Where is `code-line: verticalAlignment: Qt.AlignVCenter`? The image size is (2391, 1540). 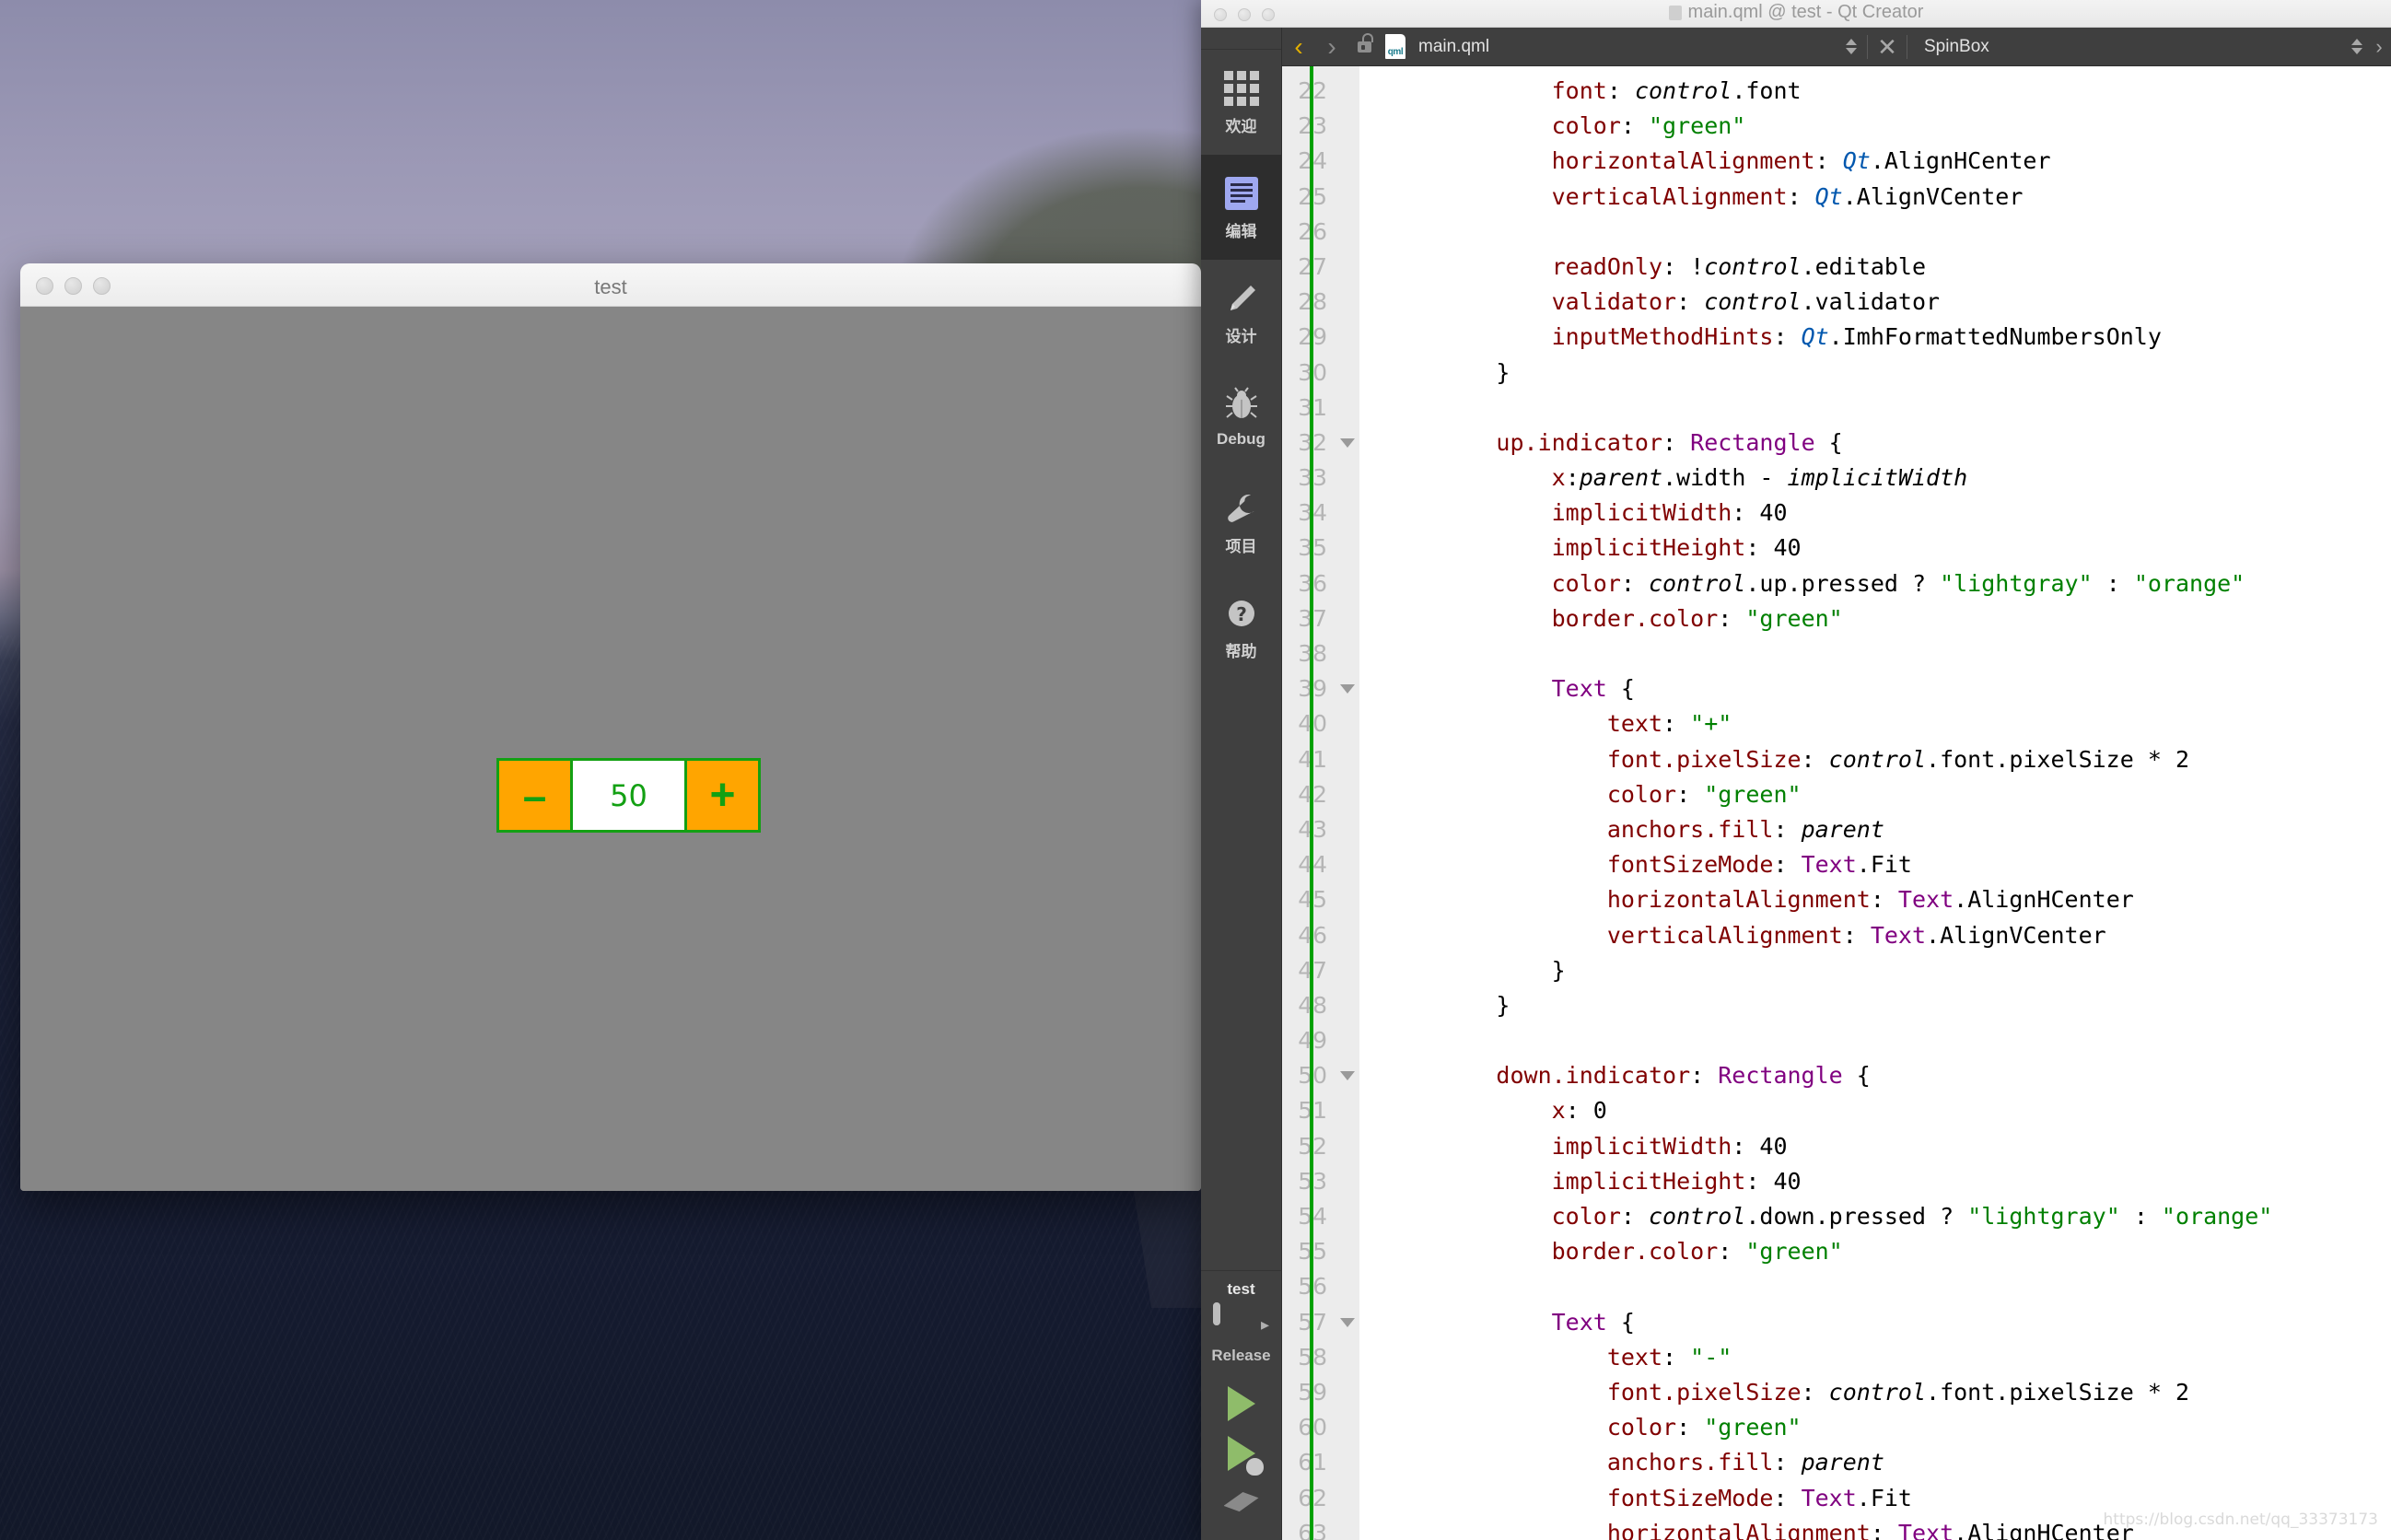 code-line: verticalAlignment: Qt.AlignVCenter is located at coordinates (1888, 197).